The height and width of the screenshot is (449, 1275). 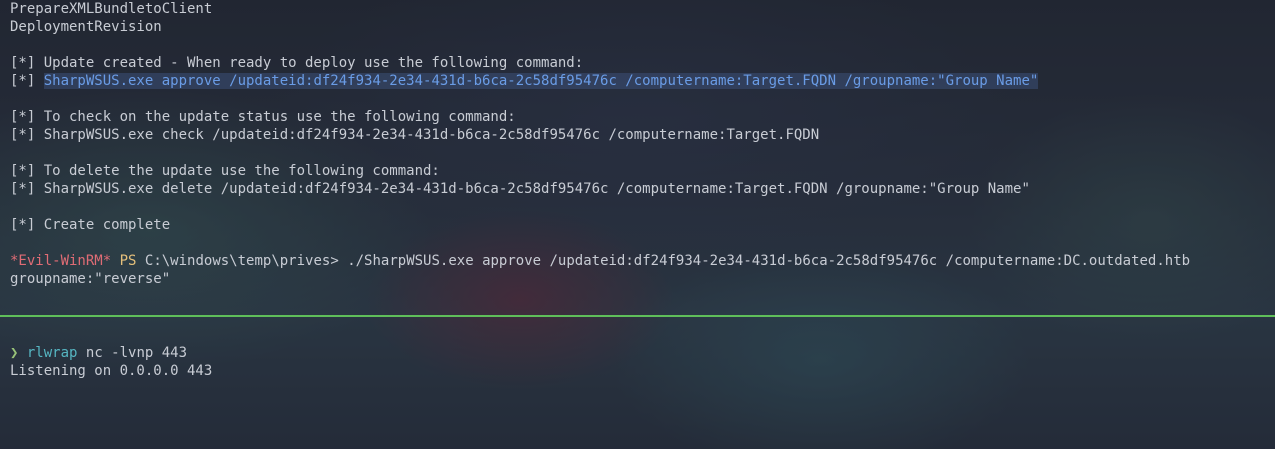 I want to click on output-line: [*] Create complete, so click(x=90, y=225).